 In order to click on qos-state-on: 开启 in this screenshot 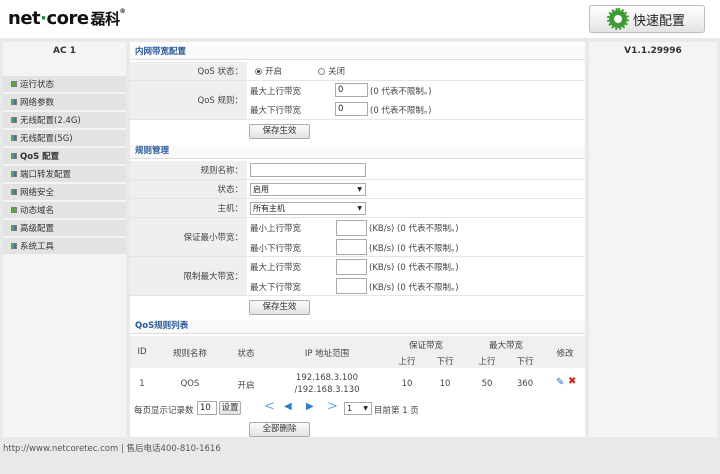, I will do `click(268, 71)`.